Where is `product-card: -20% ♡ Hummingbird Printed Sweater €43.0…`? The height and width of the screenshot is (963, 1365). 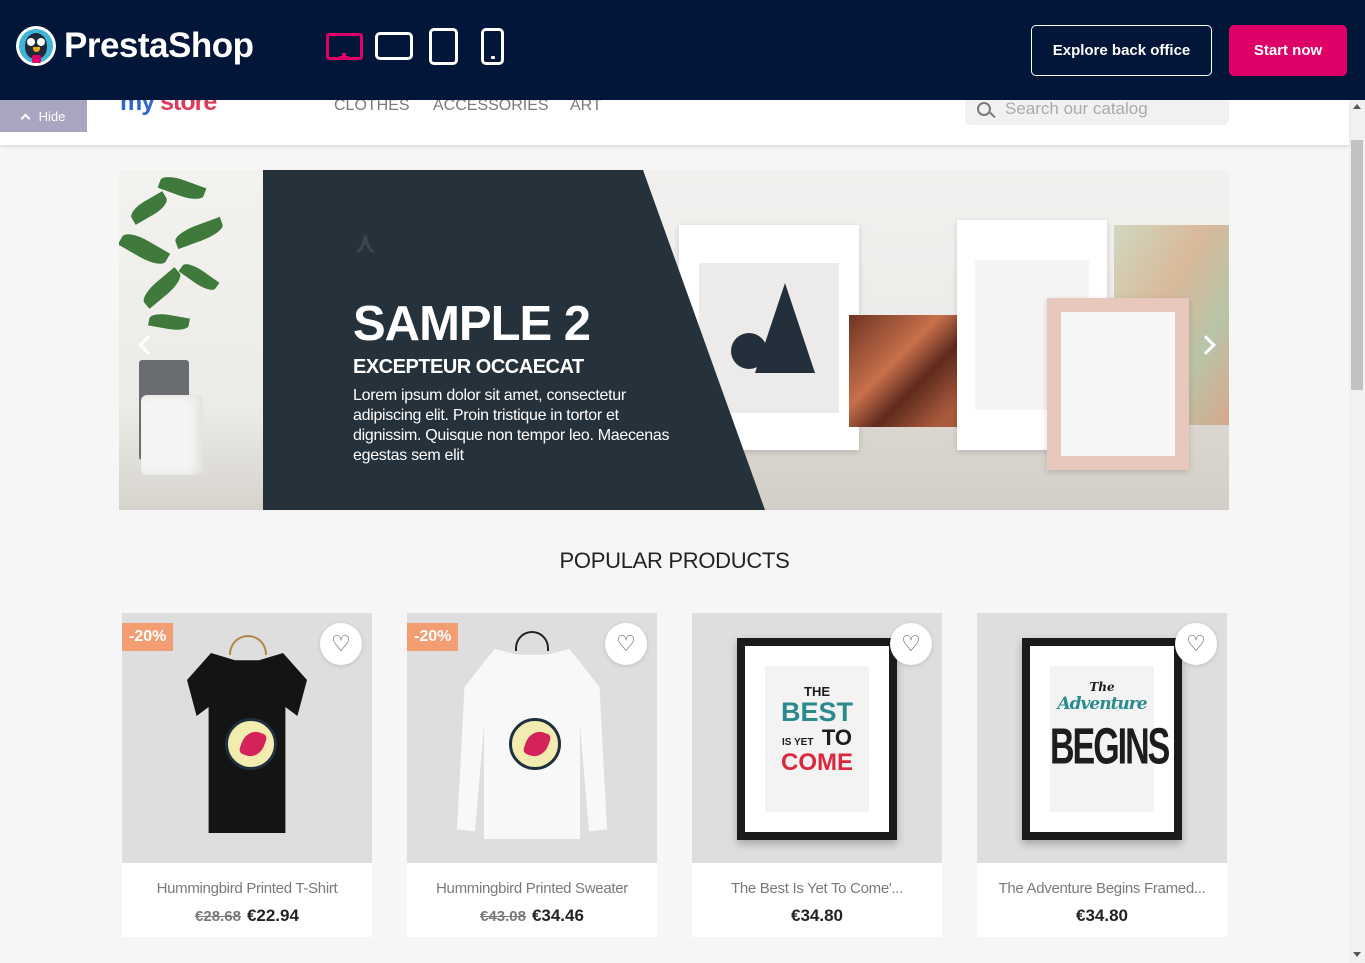 product-card: -20% ♡ Hummingbird Printed Sweater €43.0… is located at coordinates (532, 775).